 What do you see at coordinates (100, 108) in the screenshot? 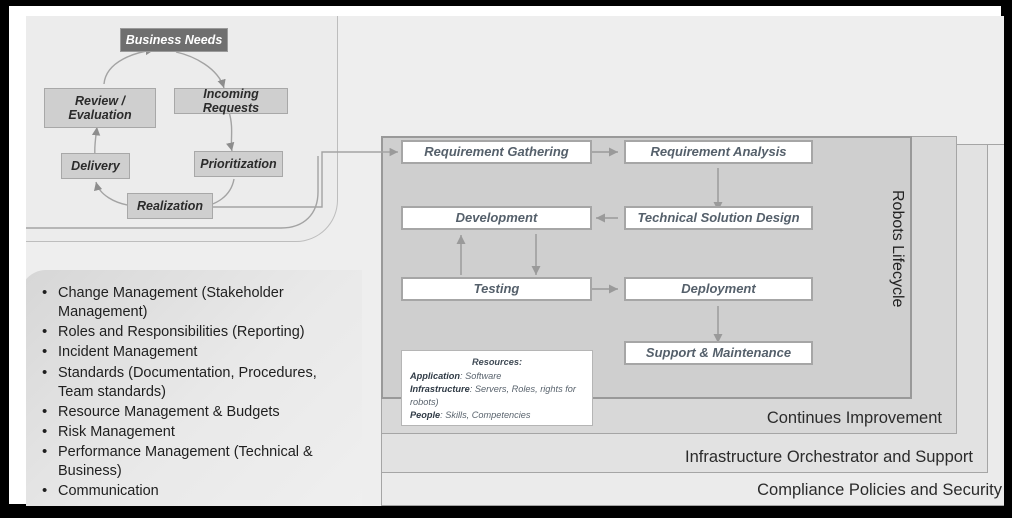
I see `node-review-evaluation: Review / Evaluation` at bounding box center [100, 108].